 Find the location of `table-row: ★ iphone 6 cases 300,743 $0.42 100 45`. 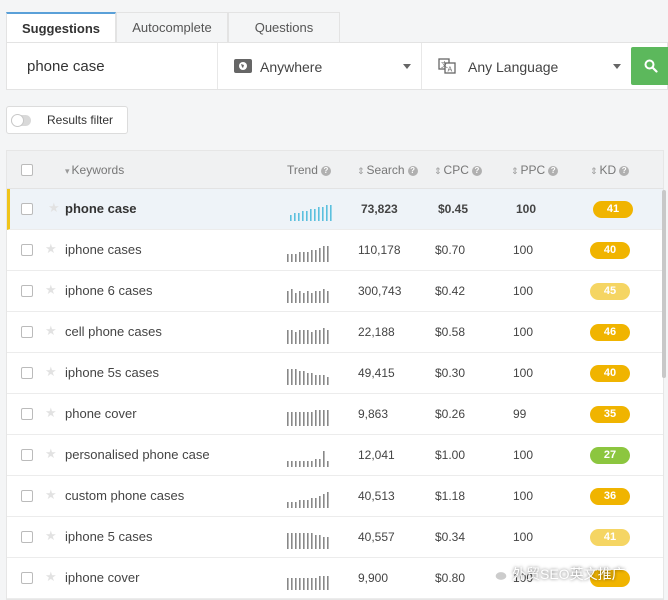

table-row: ★ iphone 6 cases 300,743 $0.42 100 45 is located at coordinates (335, 291).